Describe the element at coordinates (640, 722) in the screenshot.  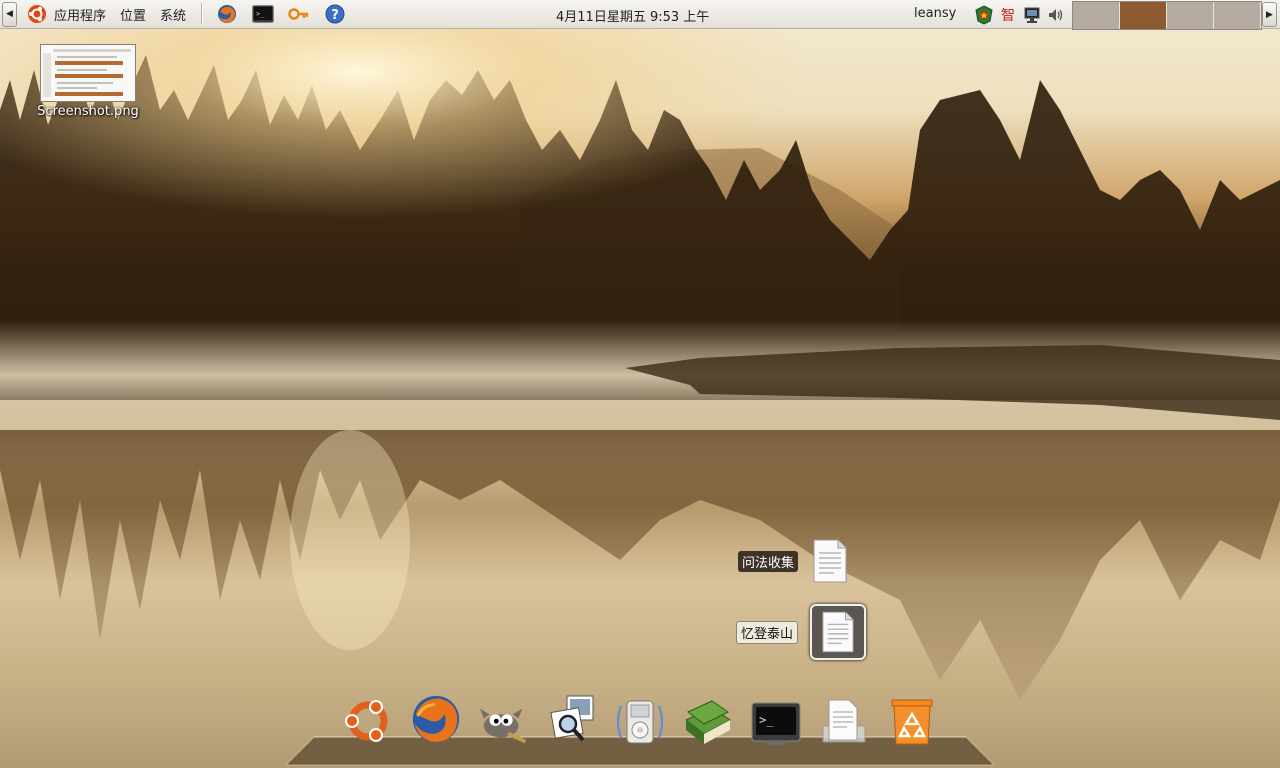
I see `music-player-icon` at that location.